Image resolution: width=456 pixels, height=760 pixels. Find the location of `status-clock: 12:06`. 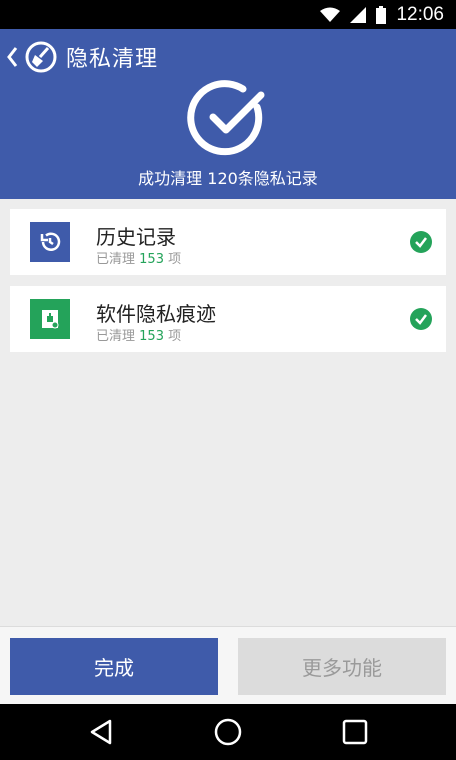

status-clock: 12:06 is located at coordinates (420, 14).